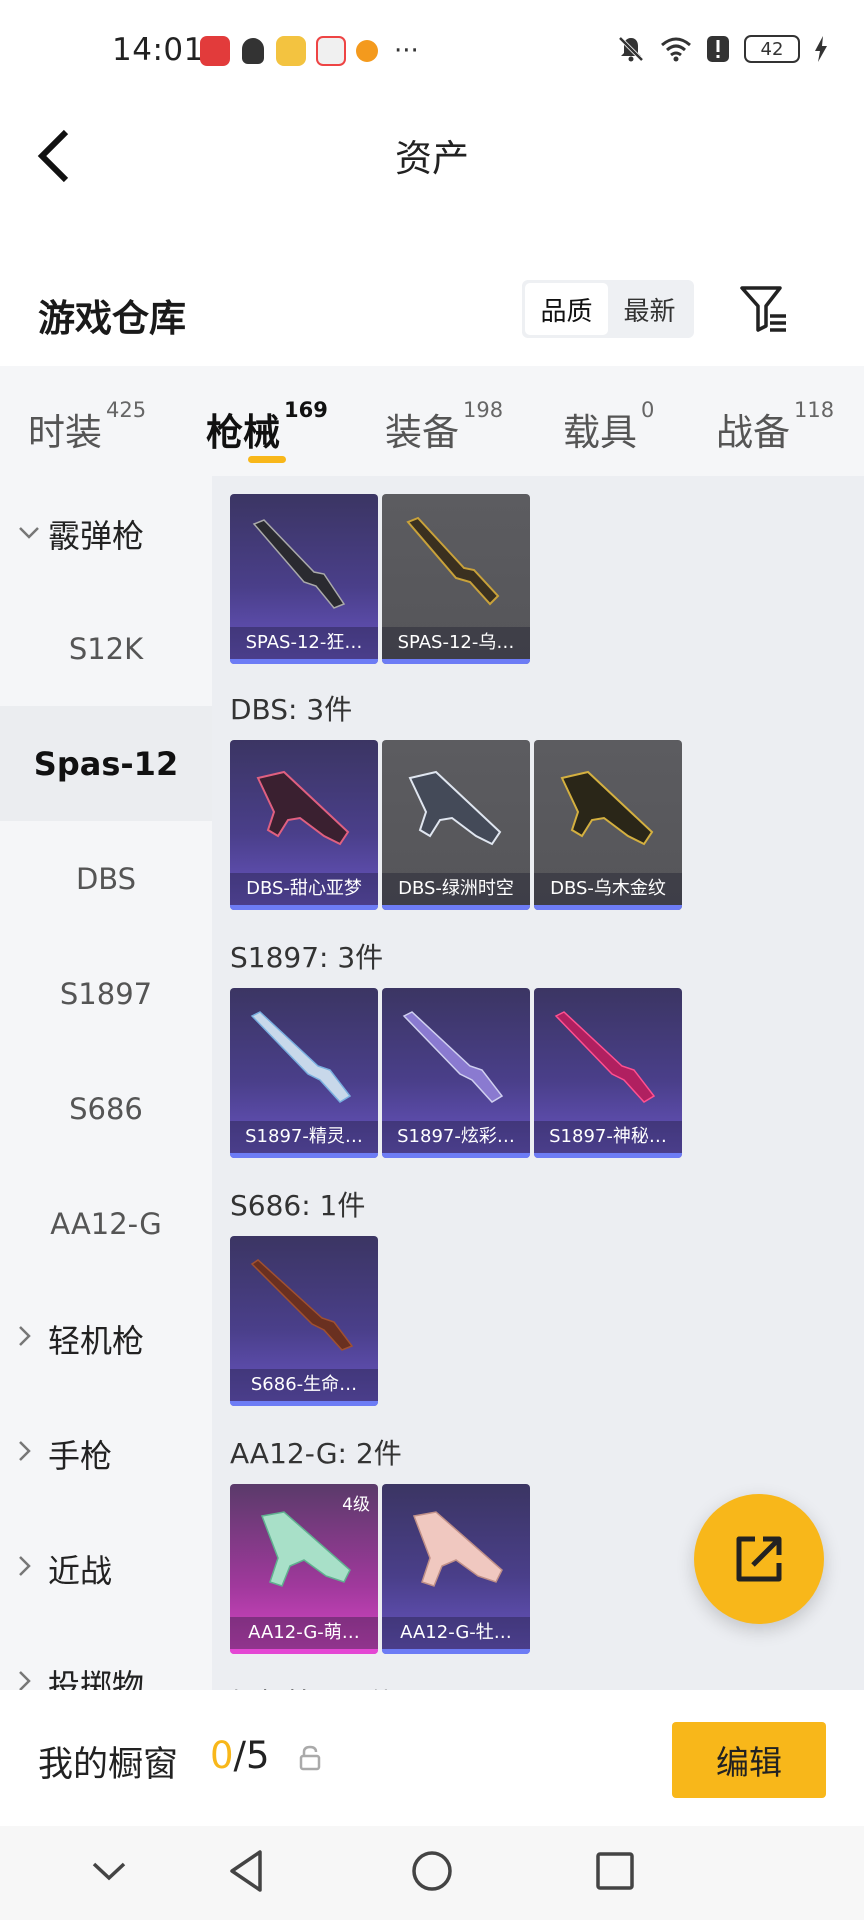 The image size is (864, 1920). I want to click on share-fab, so click(759, 1559).